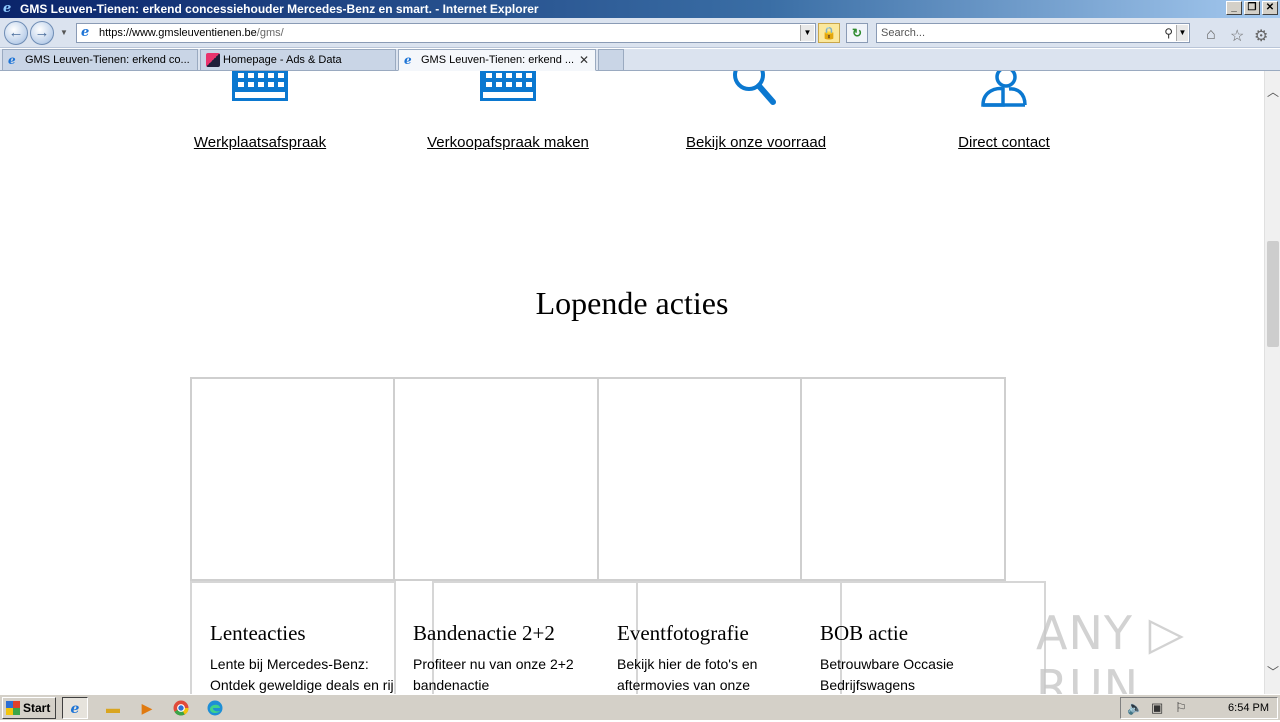  Describe the element at coordinates (807, 33) in the screenshot. I see `address-dropdown-icon: ▼` at that location.